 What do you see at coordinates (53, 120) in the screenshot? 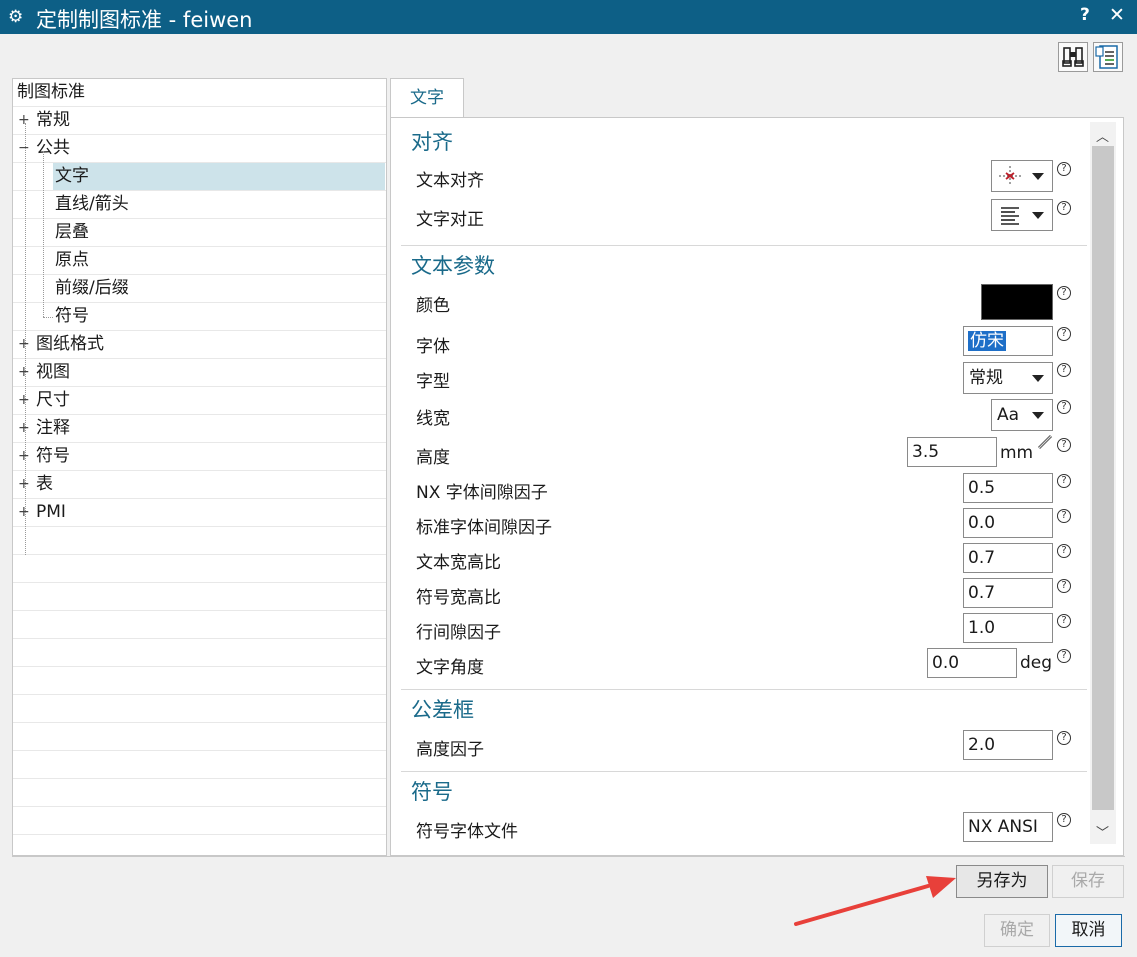
I see `tree-item-label: 常规` at bounding box center [53, 120].